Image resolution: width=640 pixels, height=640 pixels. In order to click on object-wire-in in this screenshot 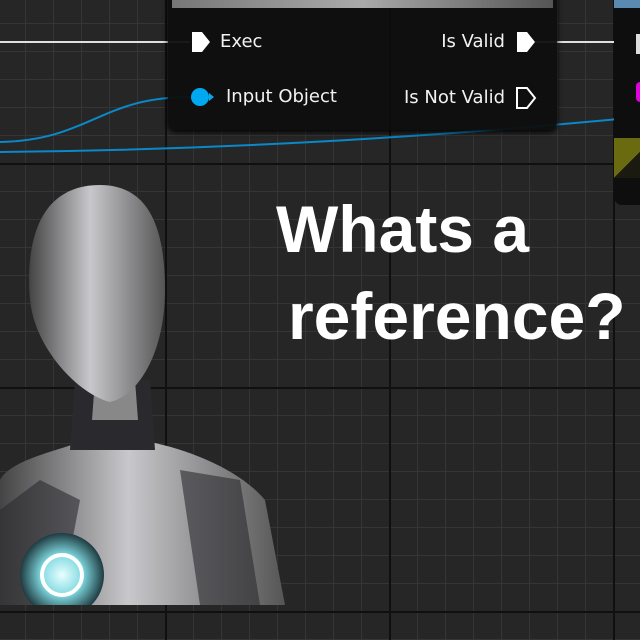, I will do `click(95, 119)`.